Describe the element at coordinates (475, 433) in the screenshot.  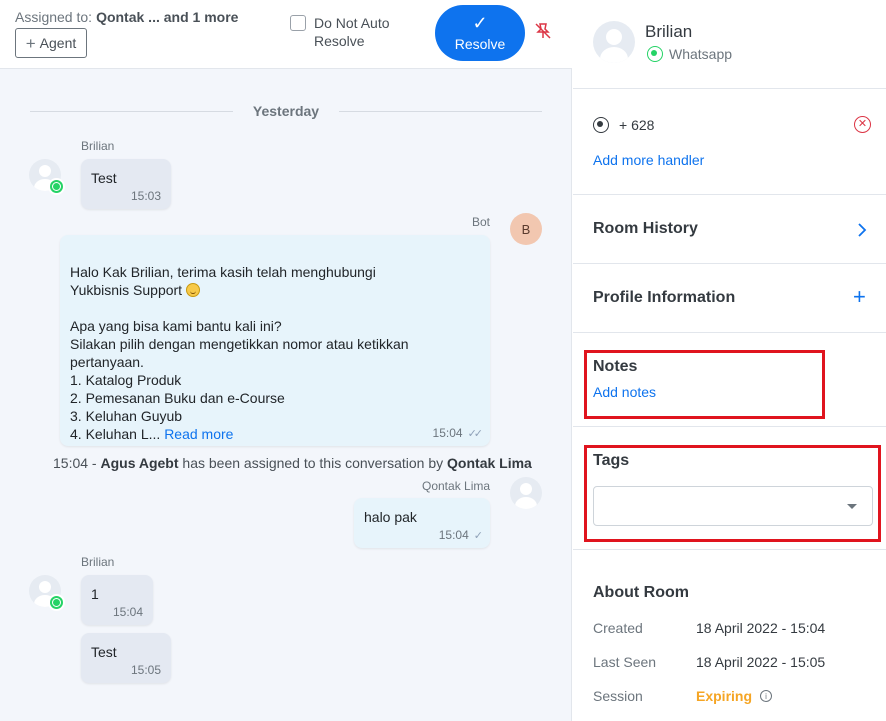
I see `double-check-icon: ✓✓` at that location.